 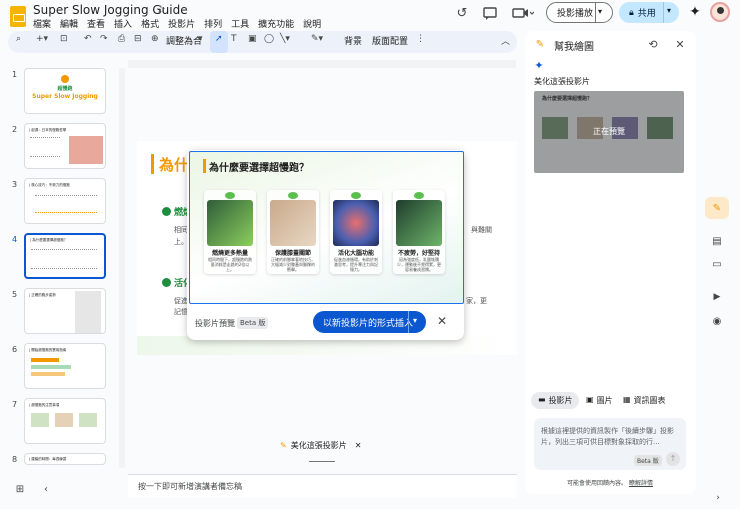 I want to click on menu-view: 查看, so click(x=96, y=23).